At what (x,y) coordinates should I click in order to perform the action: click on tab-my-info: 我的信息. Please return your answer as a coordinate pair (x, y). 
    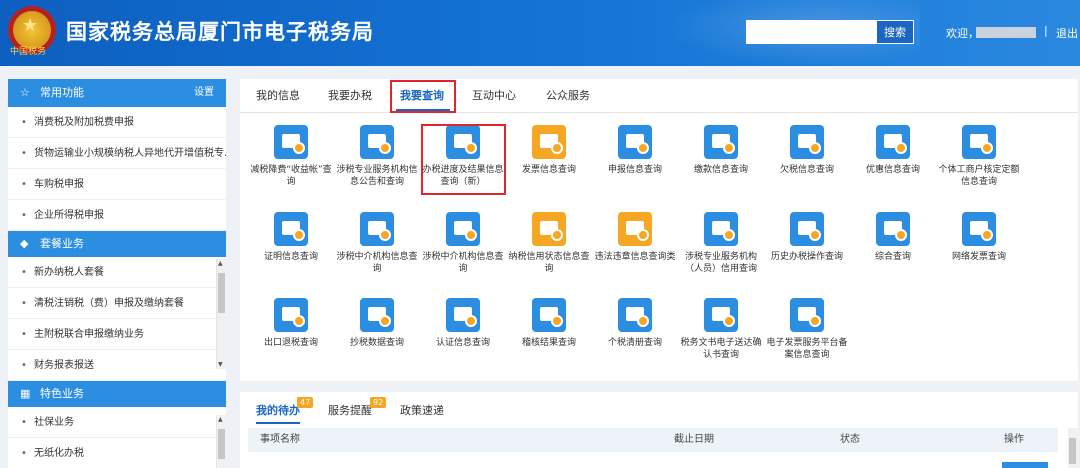
    Looking at the image, I should click on (278, 96).